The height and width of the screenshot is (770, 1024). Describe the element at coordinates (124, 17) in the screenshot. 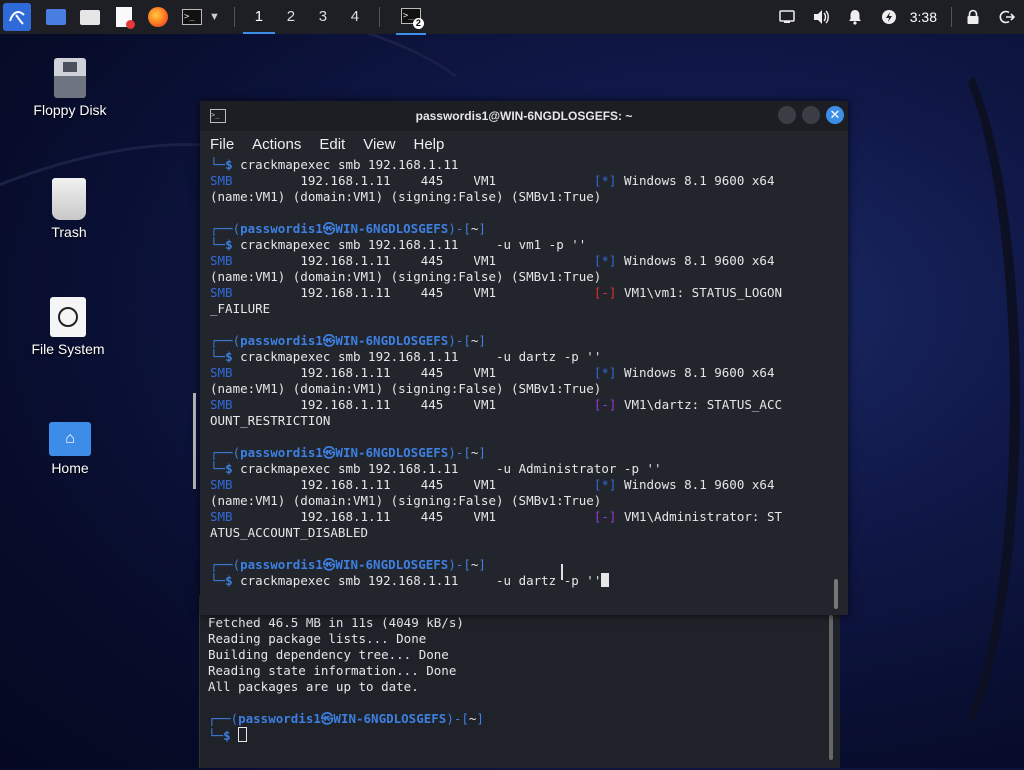

I see `text-editor-icon` at that location.